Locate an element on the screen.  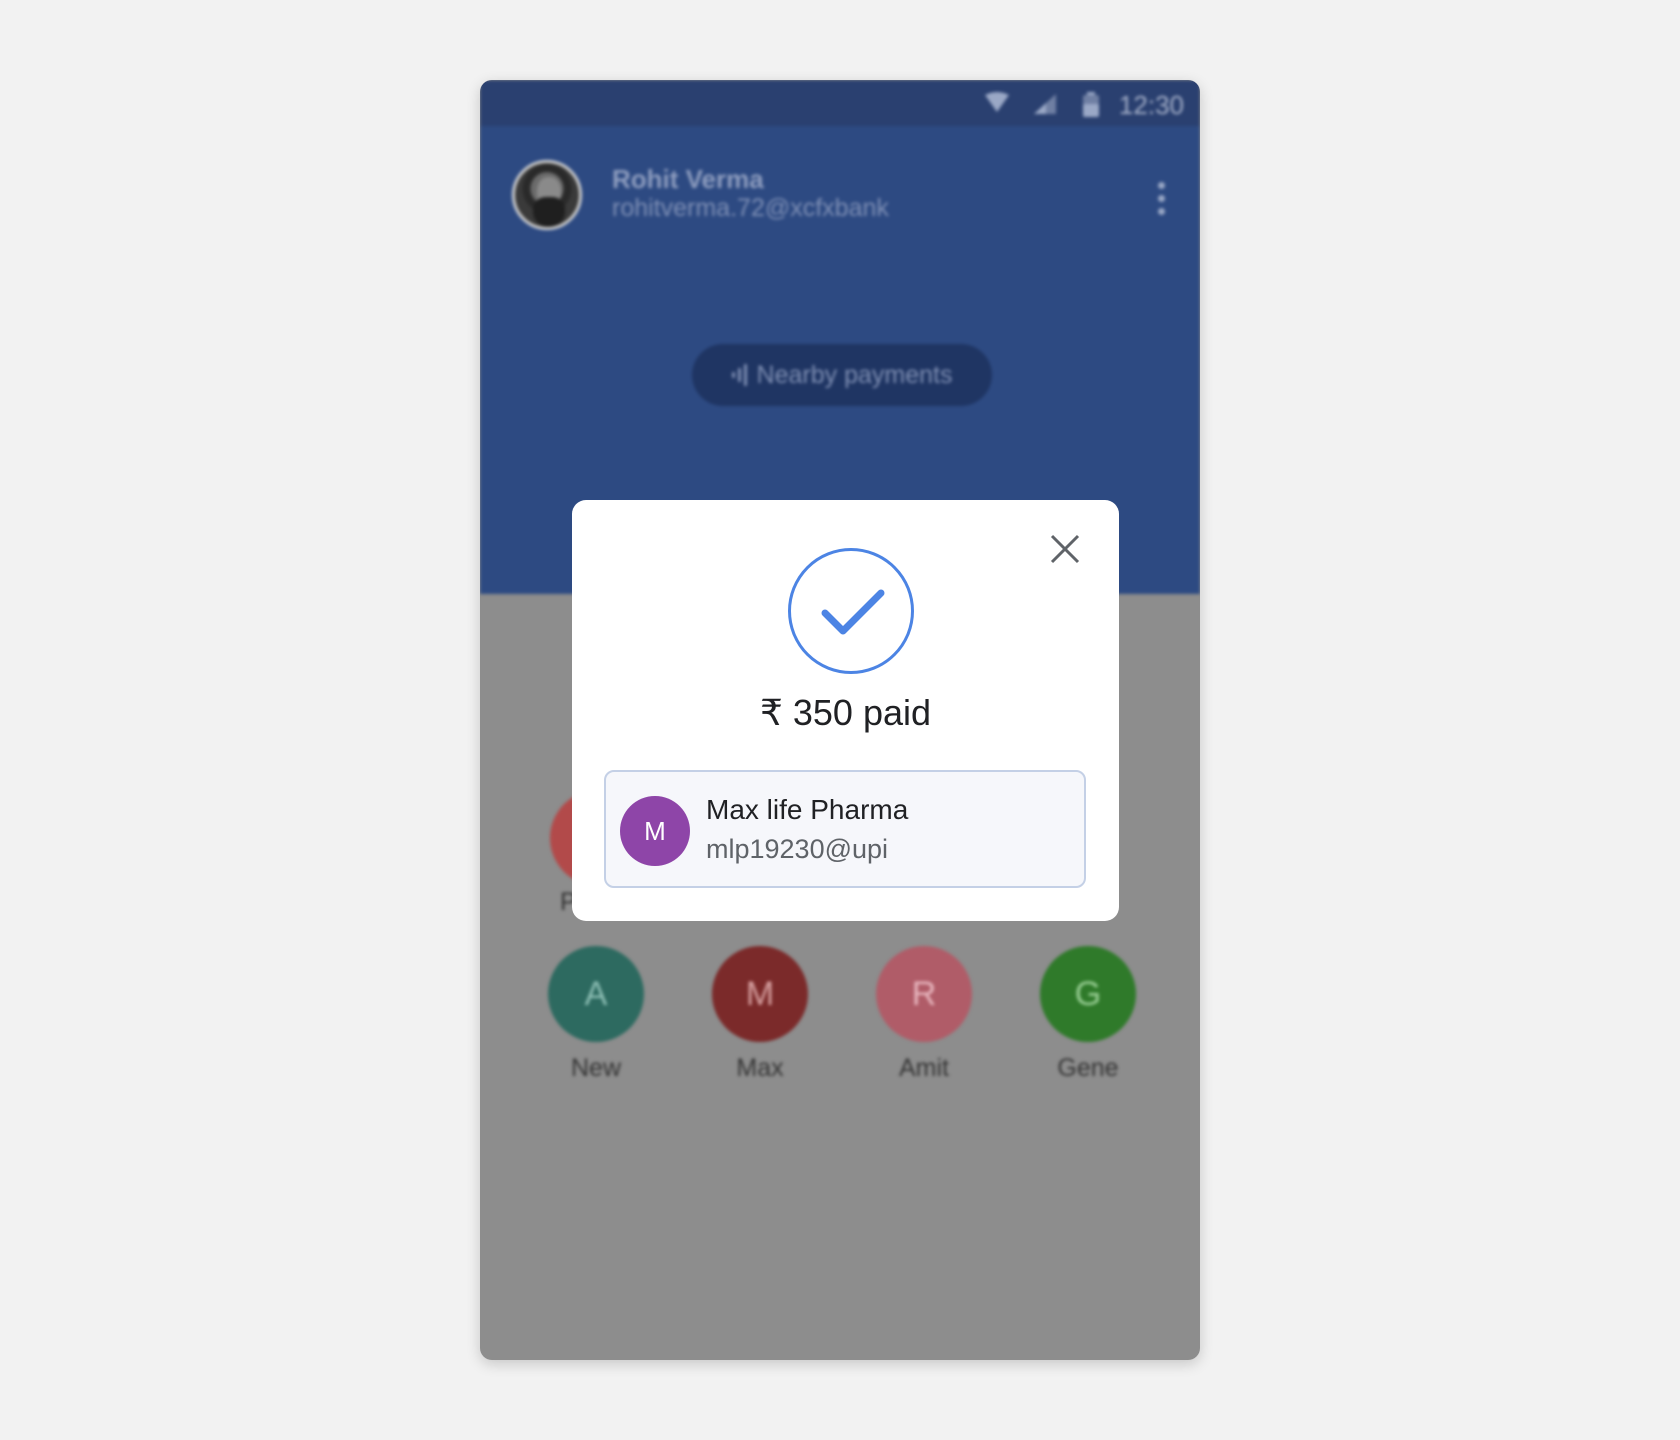
sound-wave-icon is located at coordinates (739, 375).